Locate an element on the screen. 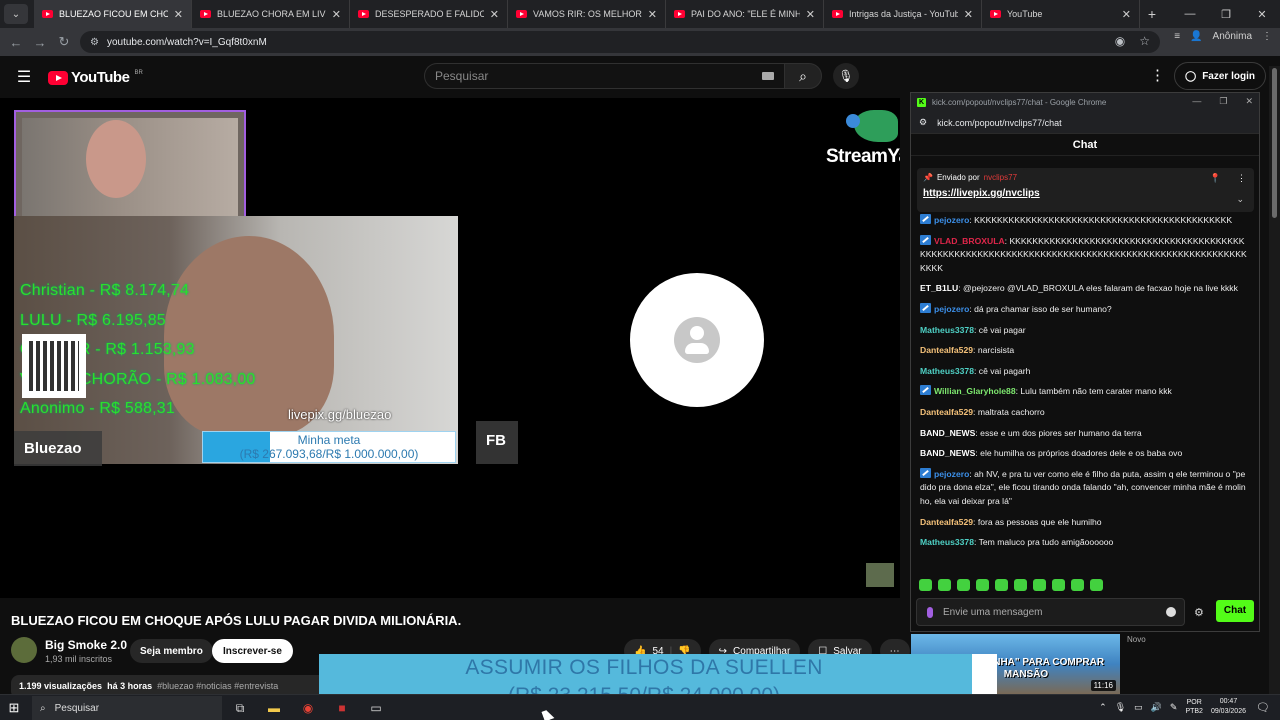 This screenshot has height=720, width=1280. profile-label: Anônima is located at coordinates (1232, 36).